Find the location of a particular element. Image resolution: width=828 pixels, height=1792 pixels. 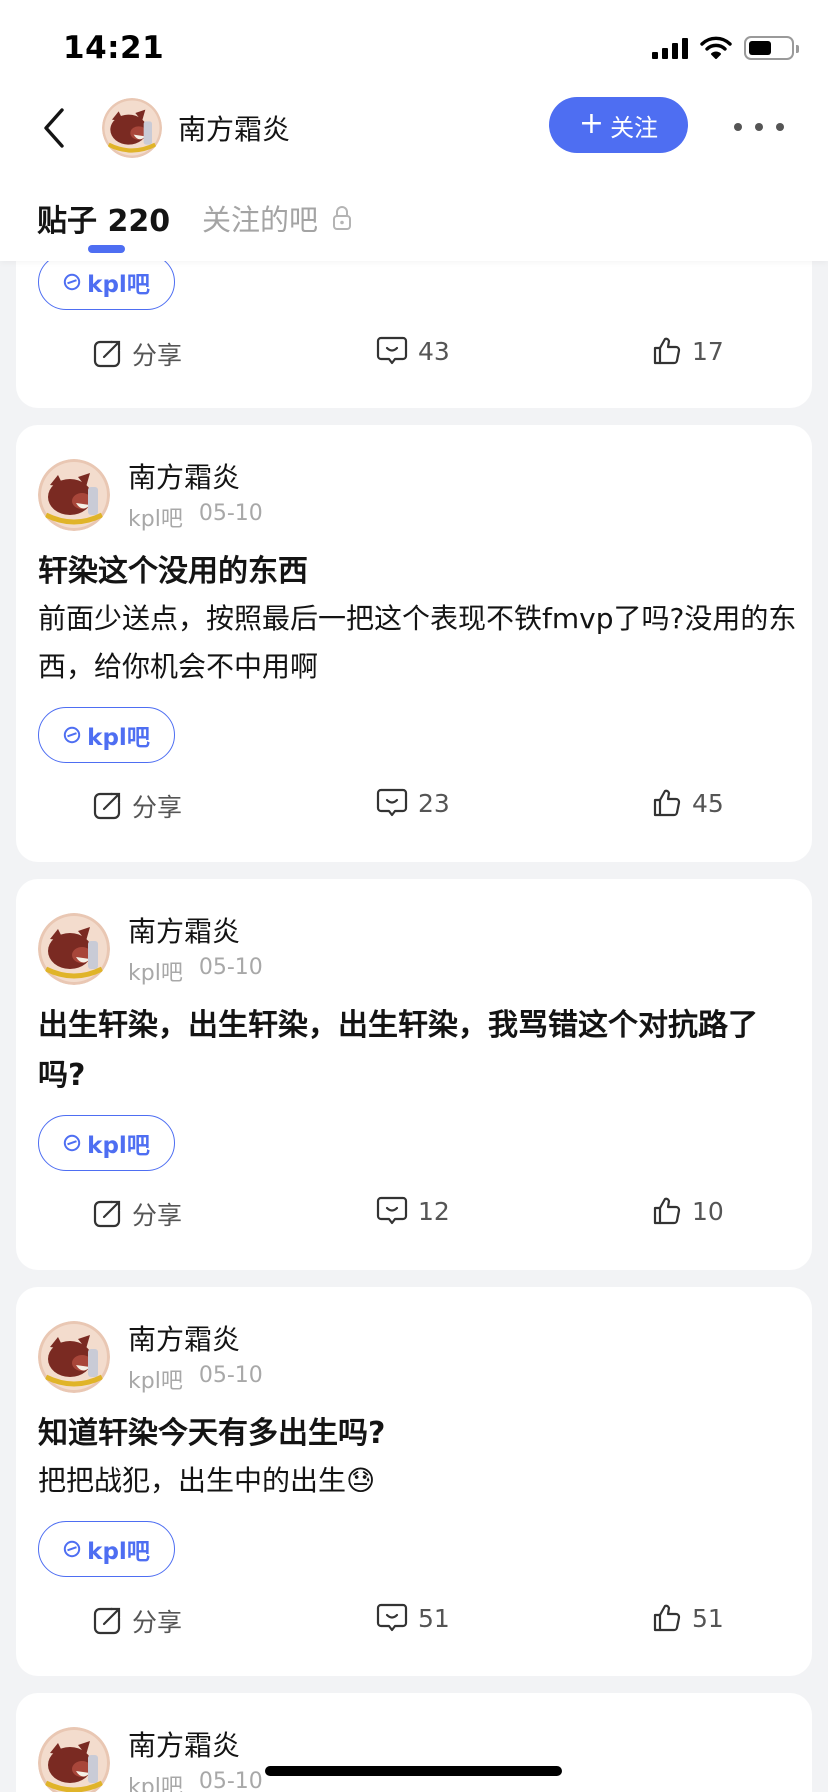

post-title: 轩染这个没用的东西 is located at coordinates (418, 572).